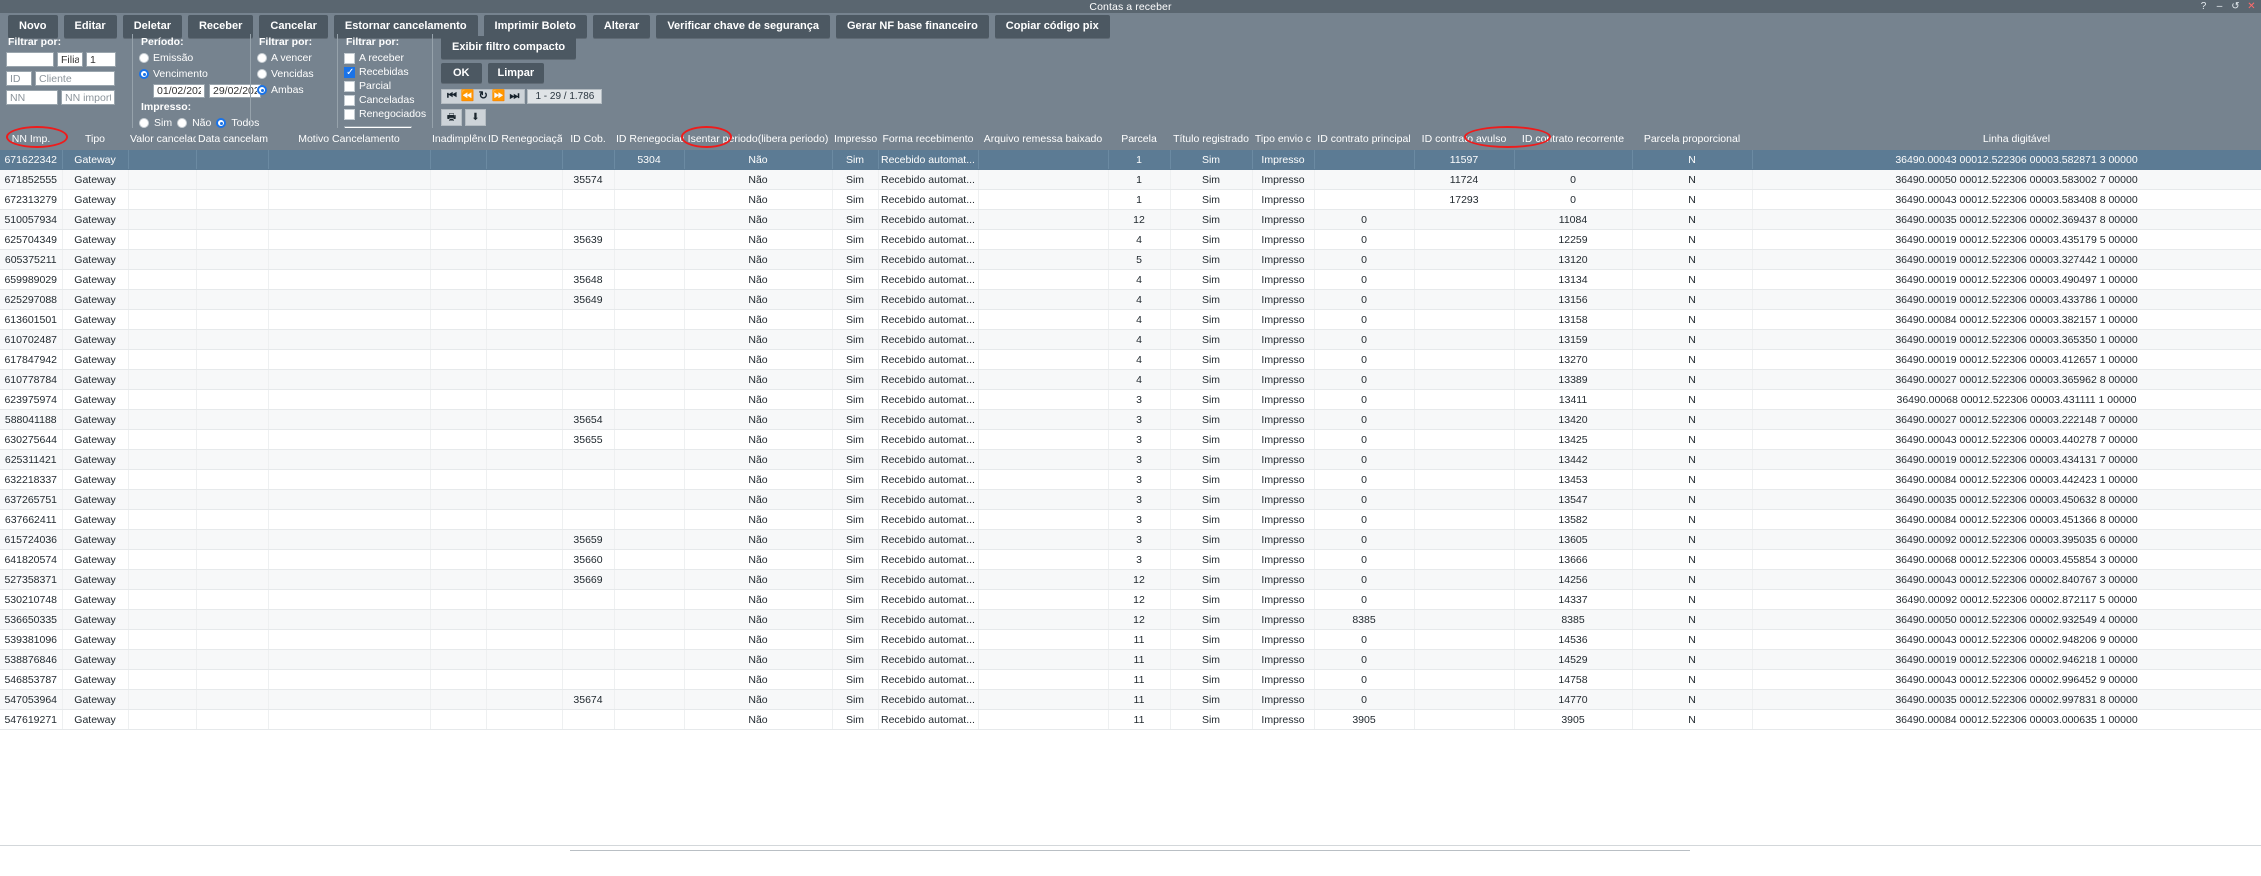 The height and width of the screenshot is (876, 2261). Describe the element at coordinates (468, 96) in the screenshot. I see `prev-page-icon: ⏪` at that location.